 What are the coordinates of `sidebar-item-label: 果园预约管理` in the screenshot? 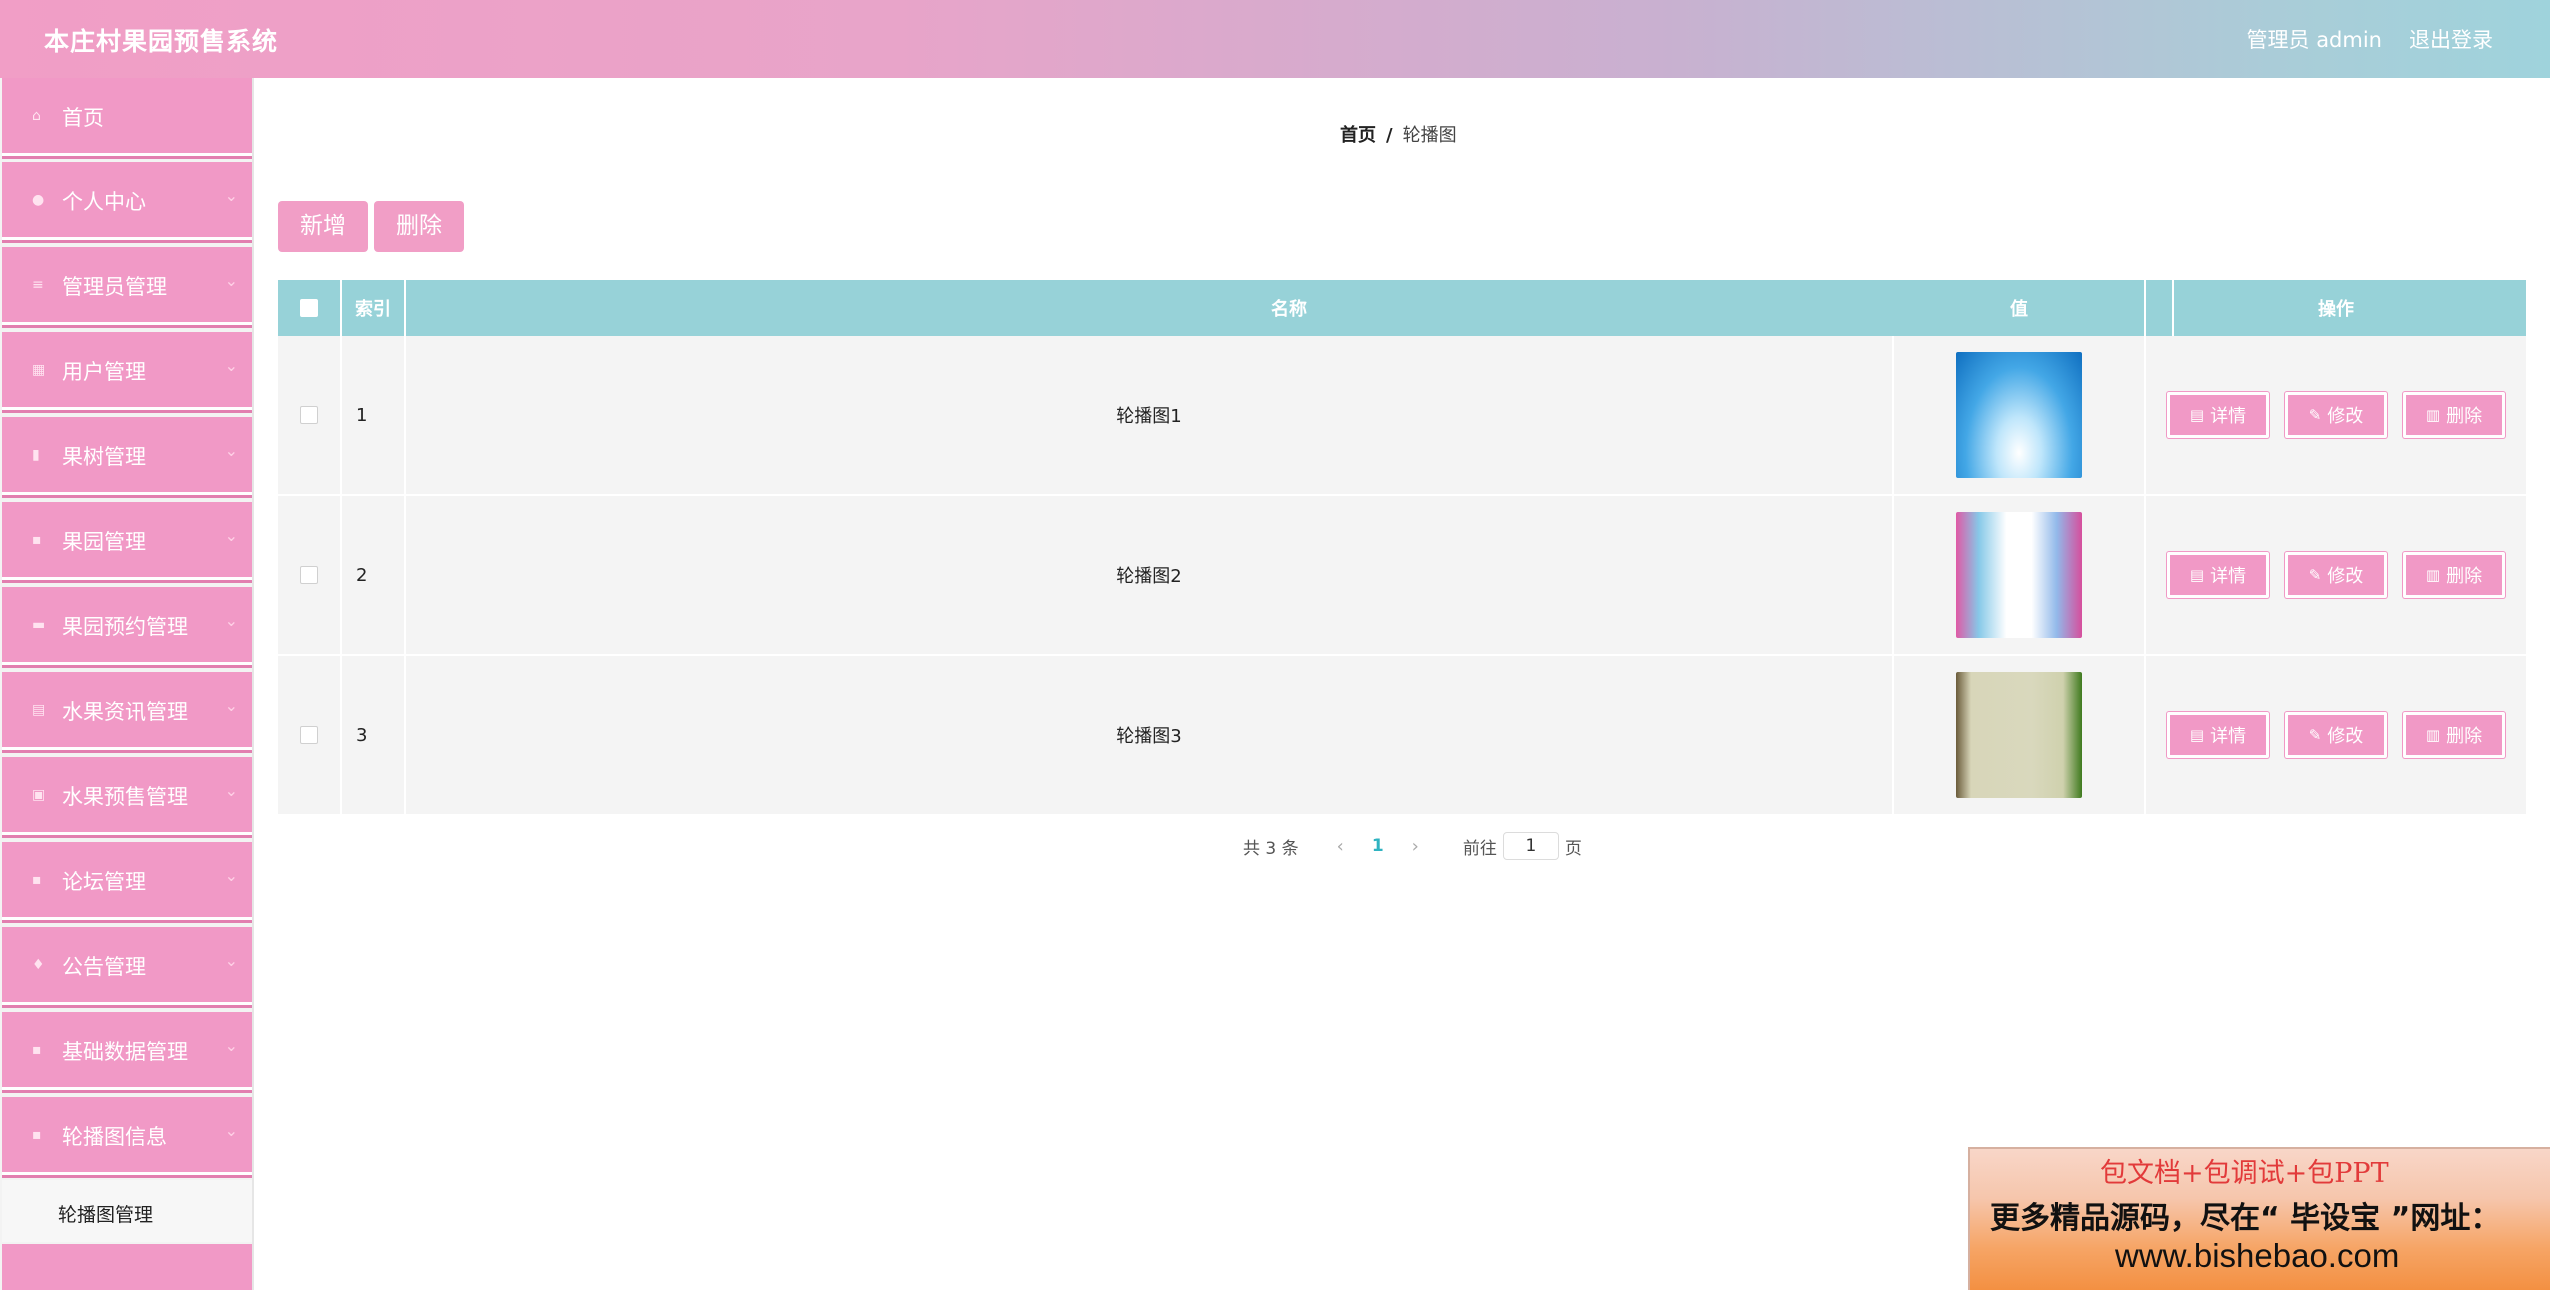 It's located at (125, 627).